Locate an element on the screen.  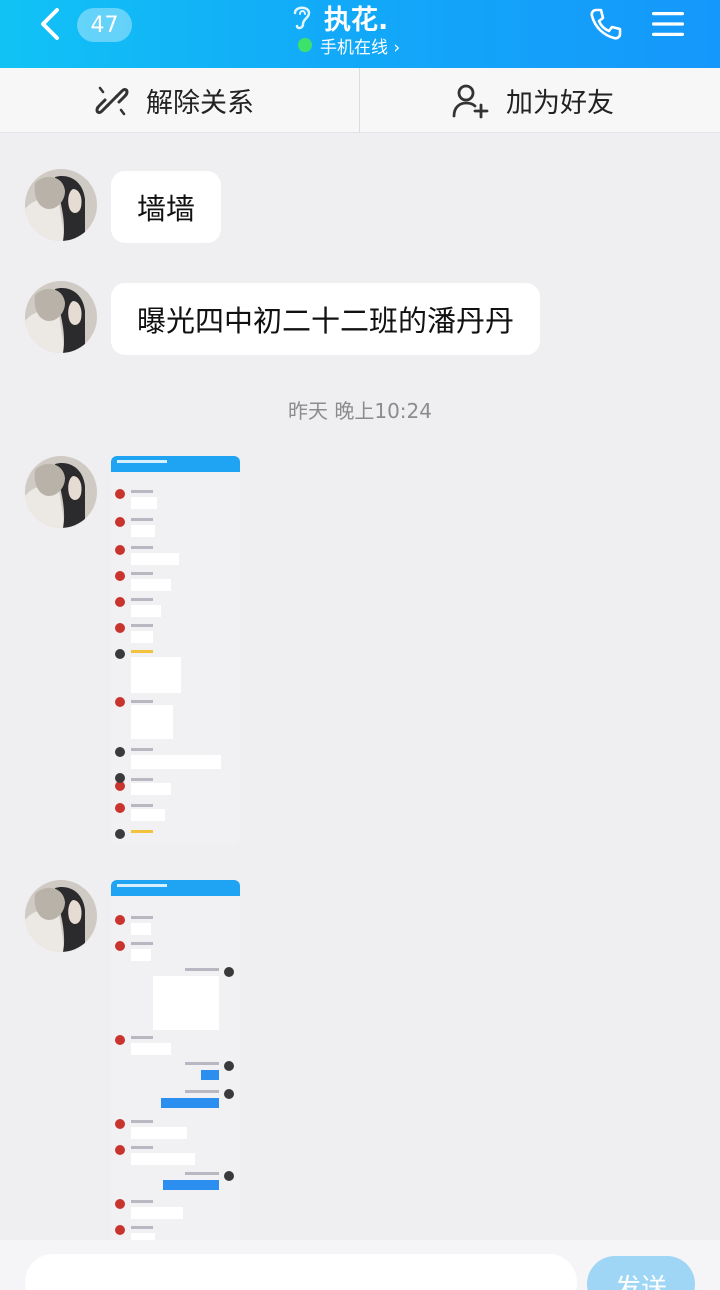
message-text: 曝光四中初二十二班的潘丹丹 is located at coordinates (326, 321).